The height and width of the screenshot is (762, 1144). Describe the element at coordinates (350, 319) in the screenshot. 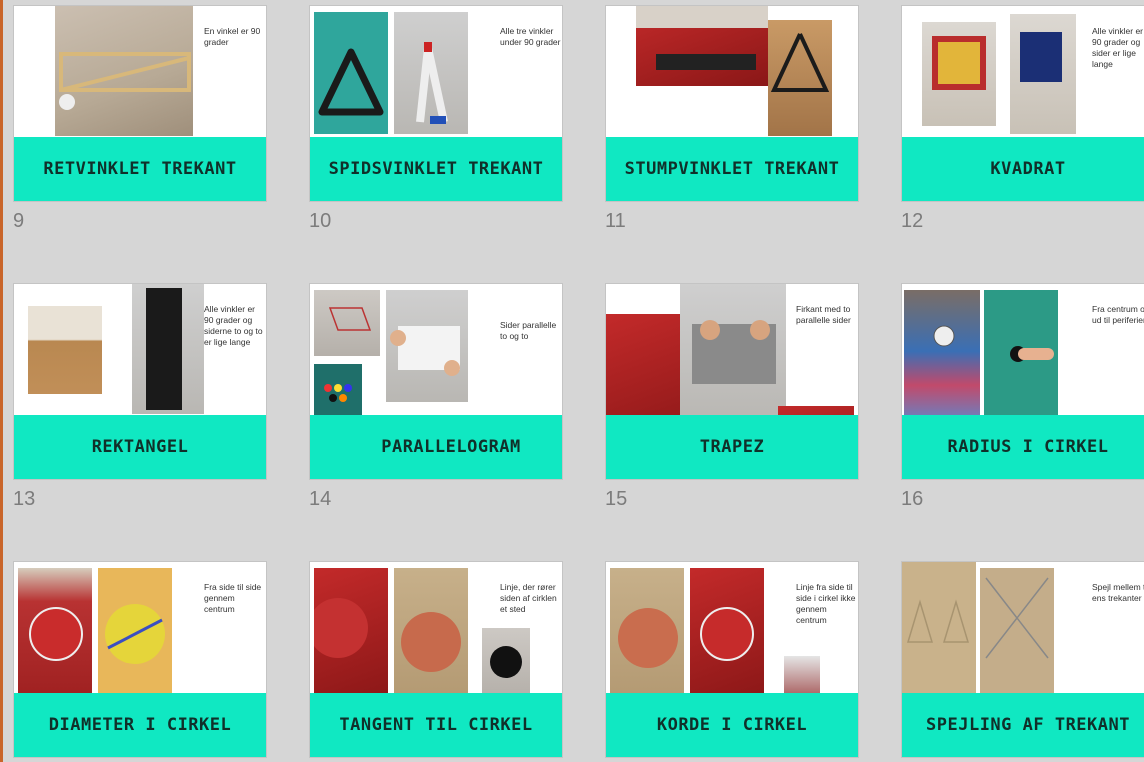

I see `parallelogram-sketch-icon` at that location.